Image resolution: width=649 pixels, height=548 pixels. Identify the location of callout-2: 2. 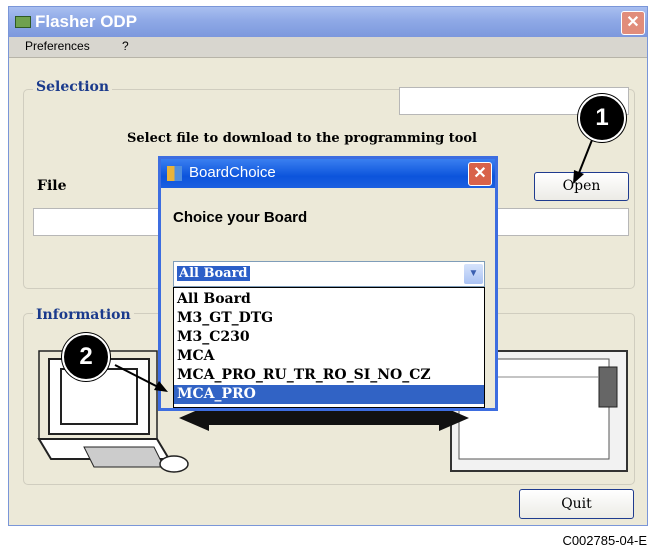
(86, 357).